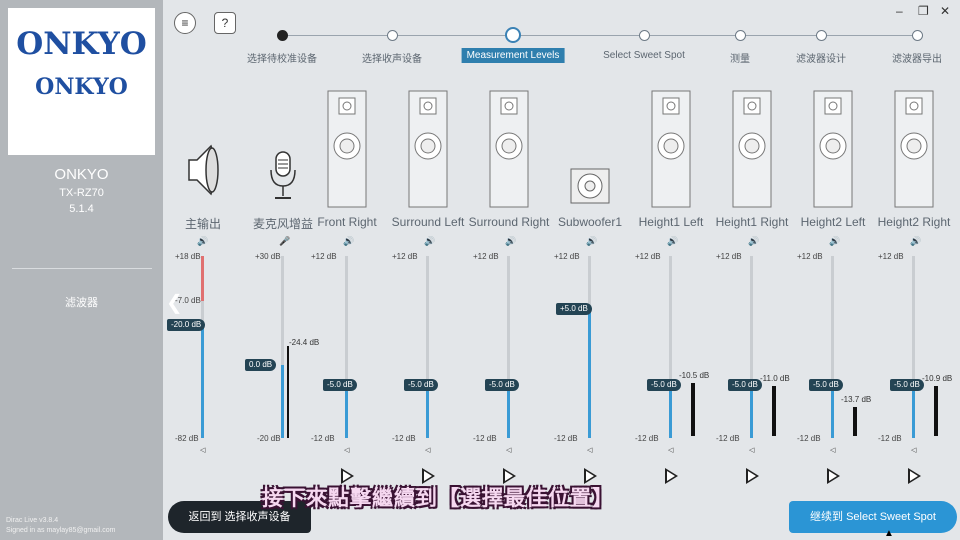  What do you see at coordinates (285, 241) in the screenshot?
I see `microphone-small-icon: 🎤` at bounding box center [285, 241].